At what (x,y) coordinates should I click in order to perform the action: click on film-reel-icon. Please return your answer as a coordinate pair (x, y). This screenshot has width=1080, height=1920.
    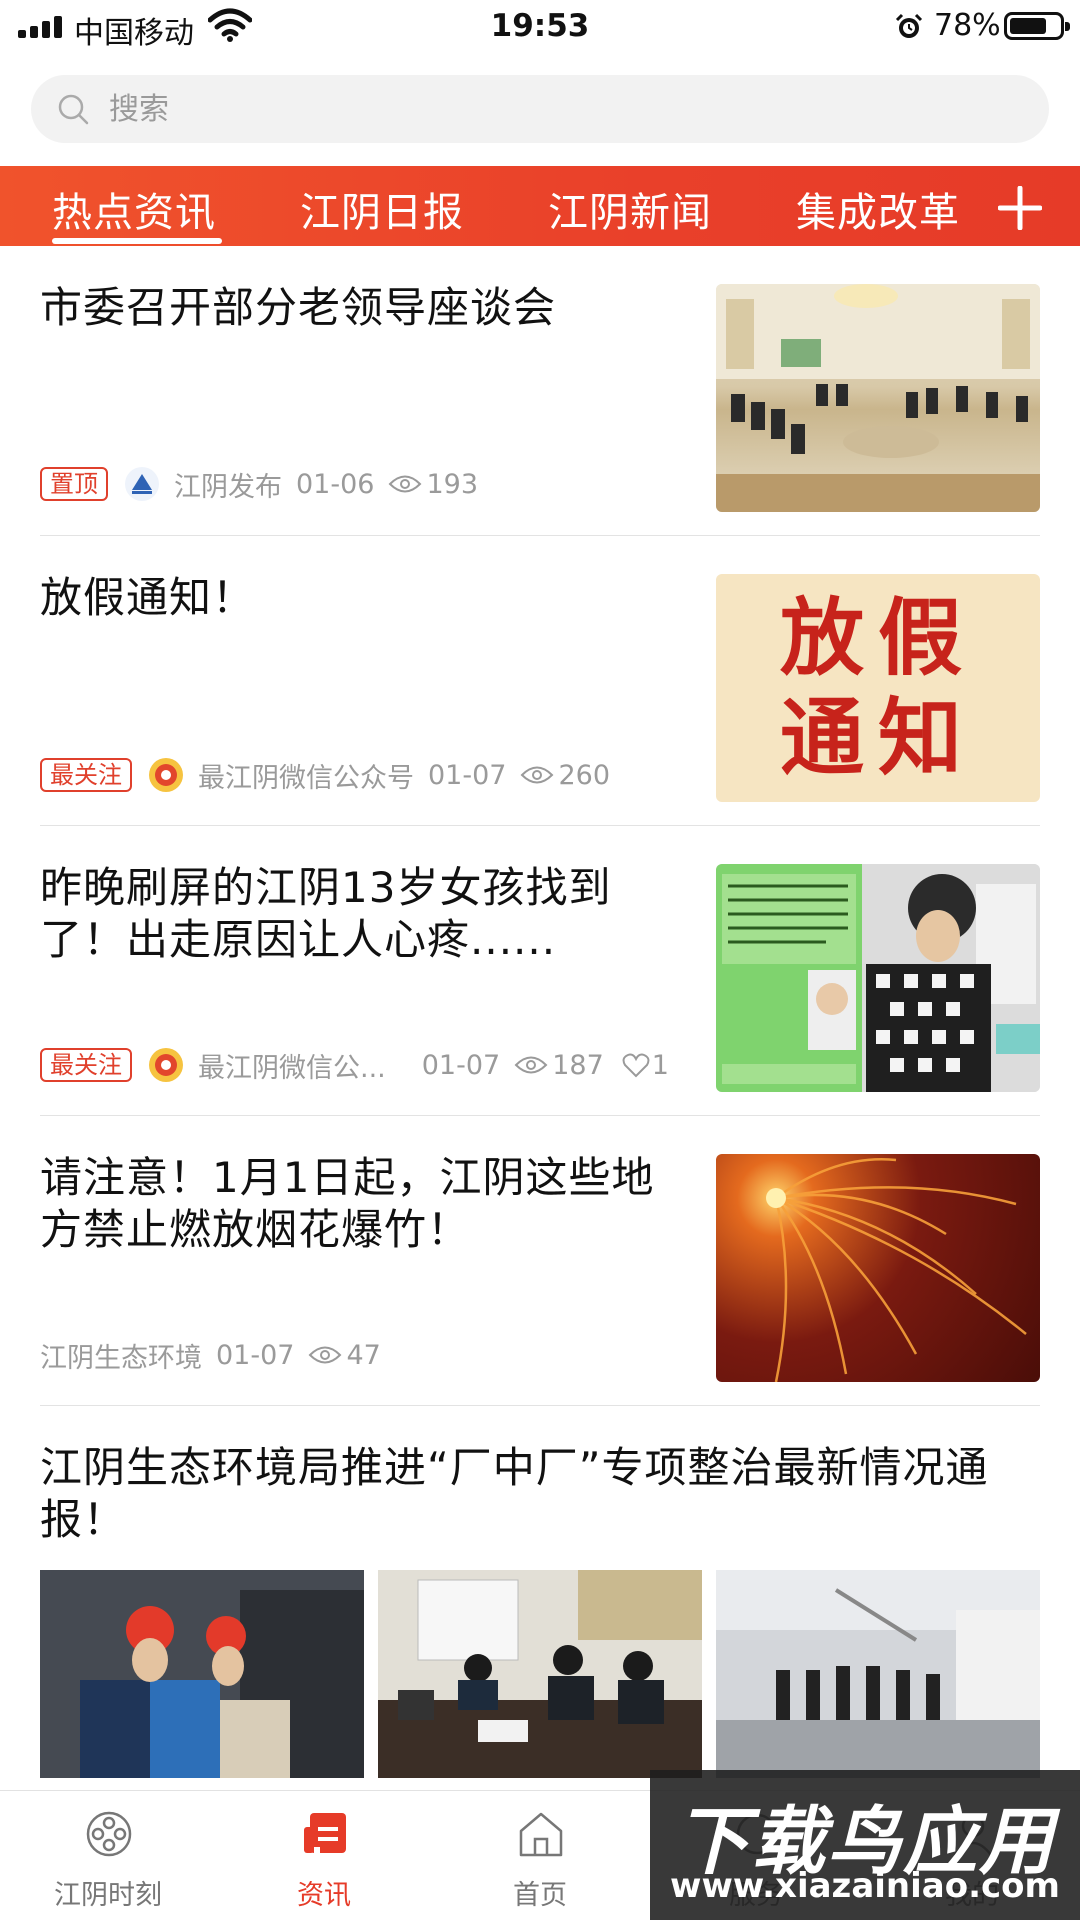
    Looking at the image, I should click on (109, 1834).